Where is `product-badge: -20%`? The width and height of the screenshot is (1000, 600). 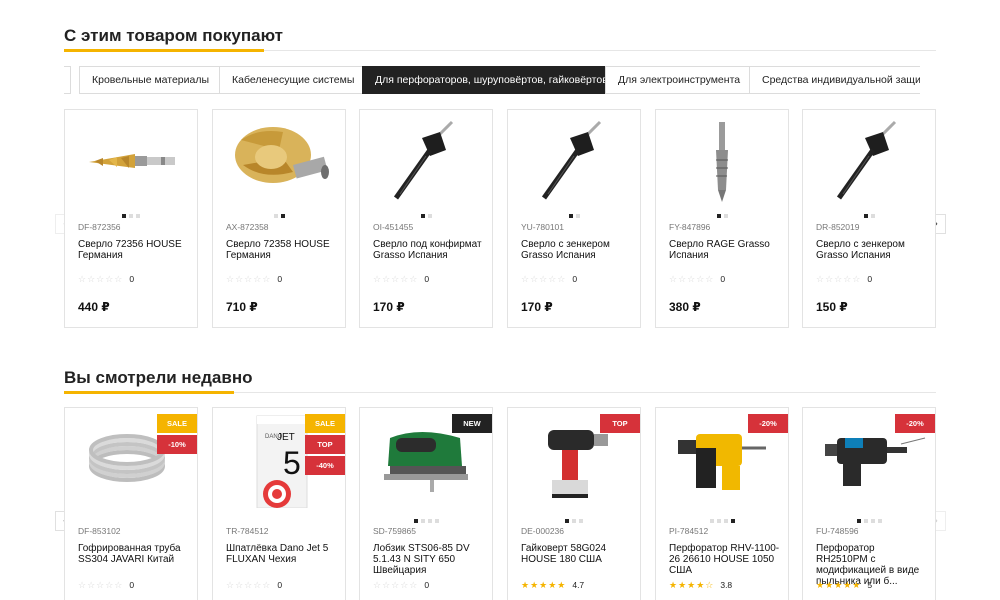 product-badge: -20% is located at coordinates (915, 423).